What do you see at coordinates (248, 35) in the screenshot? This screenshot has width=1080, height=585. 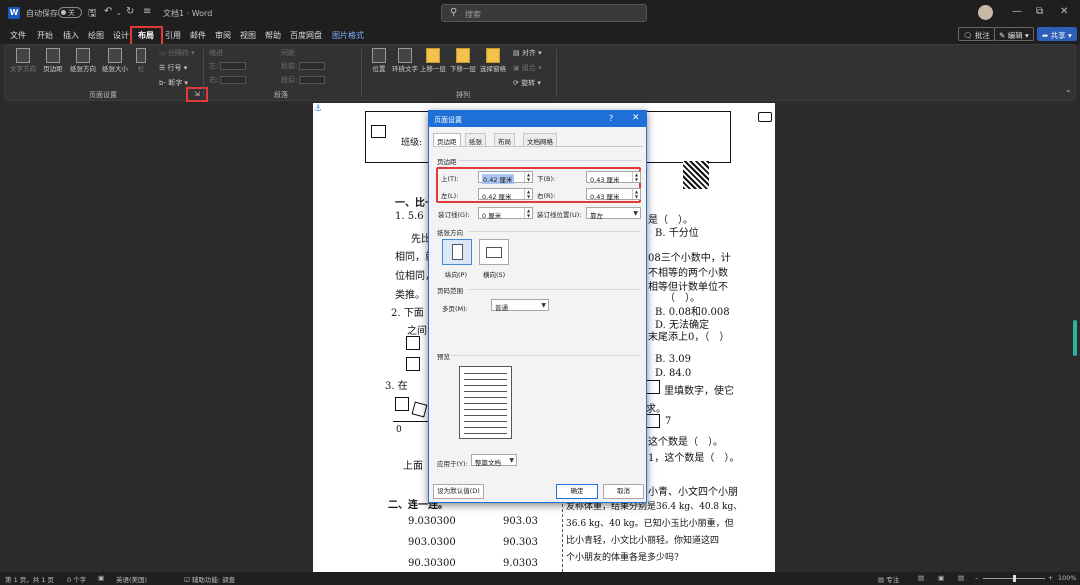 I see `tab-view: 视图` at bounding box center [248, 35].